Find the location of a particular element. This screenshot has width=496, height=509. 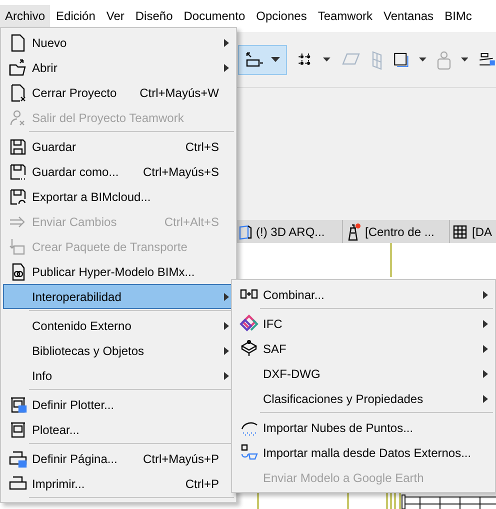

mesh-import-icon is located at coordinates (249, 452).